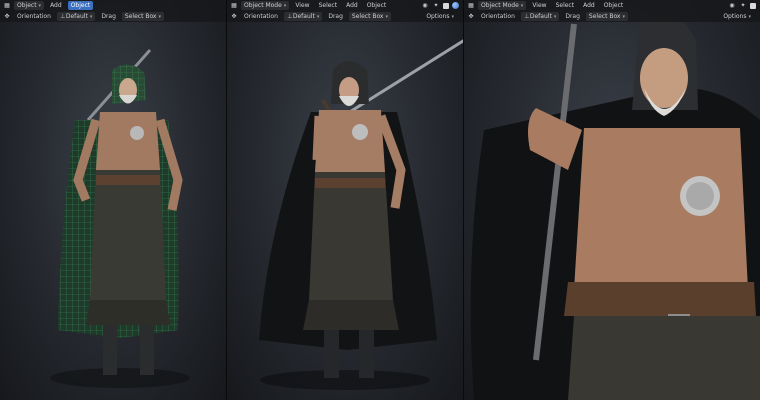  I want to click on mode-dropdown: Object ▾, so click(29, 5).